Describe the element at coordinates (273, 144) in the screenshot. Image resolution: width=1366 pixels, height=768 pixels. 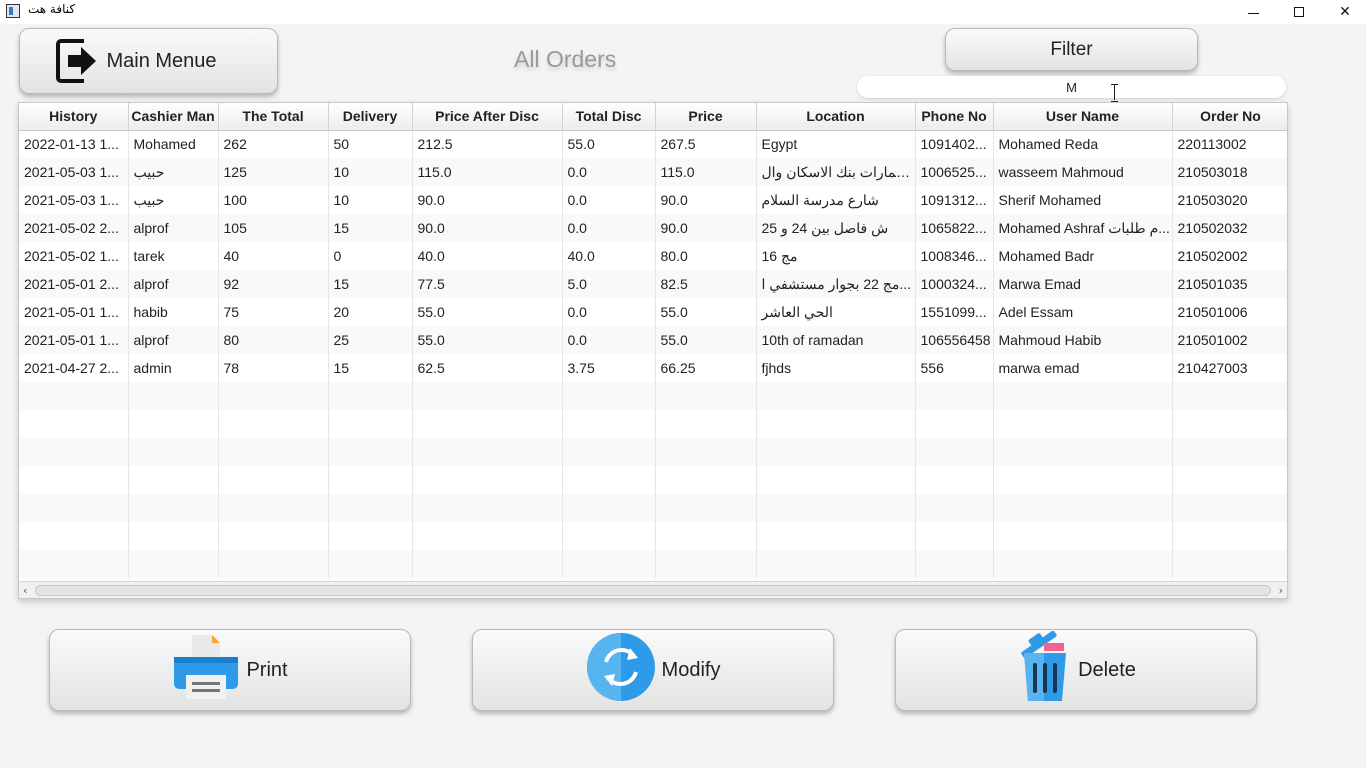
I see `table-cell: 262` at that location.